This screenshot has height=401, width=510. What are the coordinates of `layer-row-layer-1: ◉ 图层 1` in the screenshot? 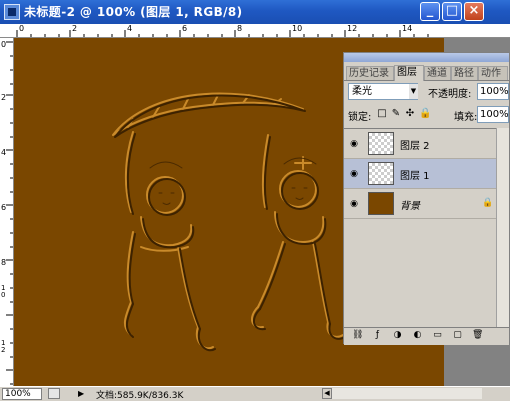 It's located at (420, 174).